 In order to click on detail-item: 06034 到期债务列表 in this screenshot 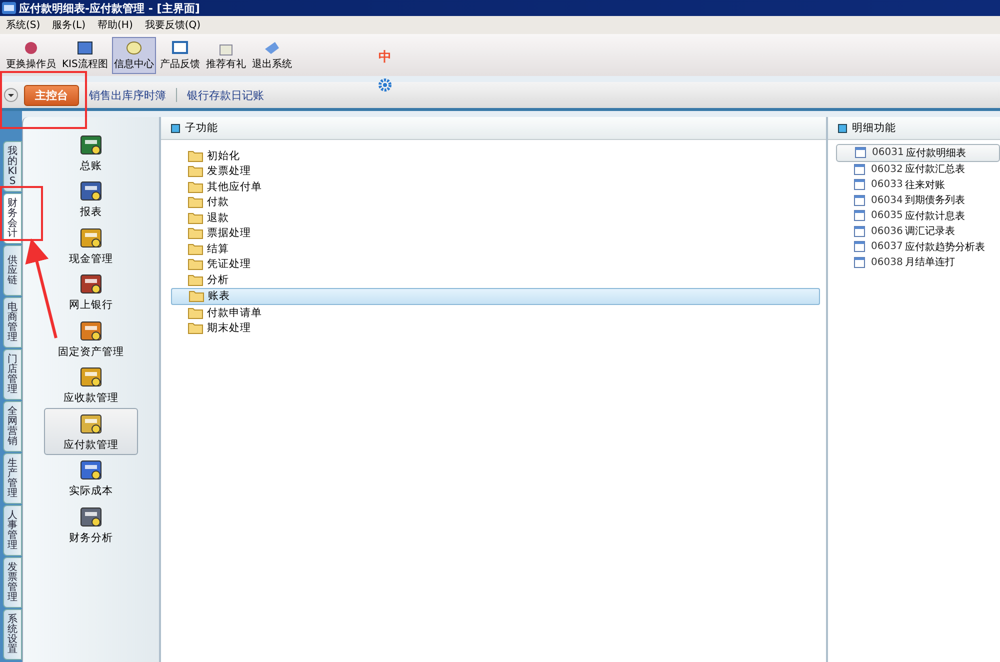, I will do `click(918, 200)`.